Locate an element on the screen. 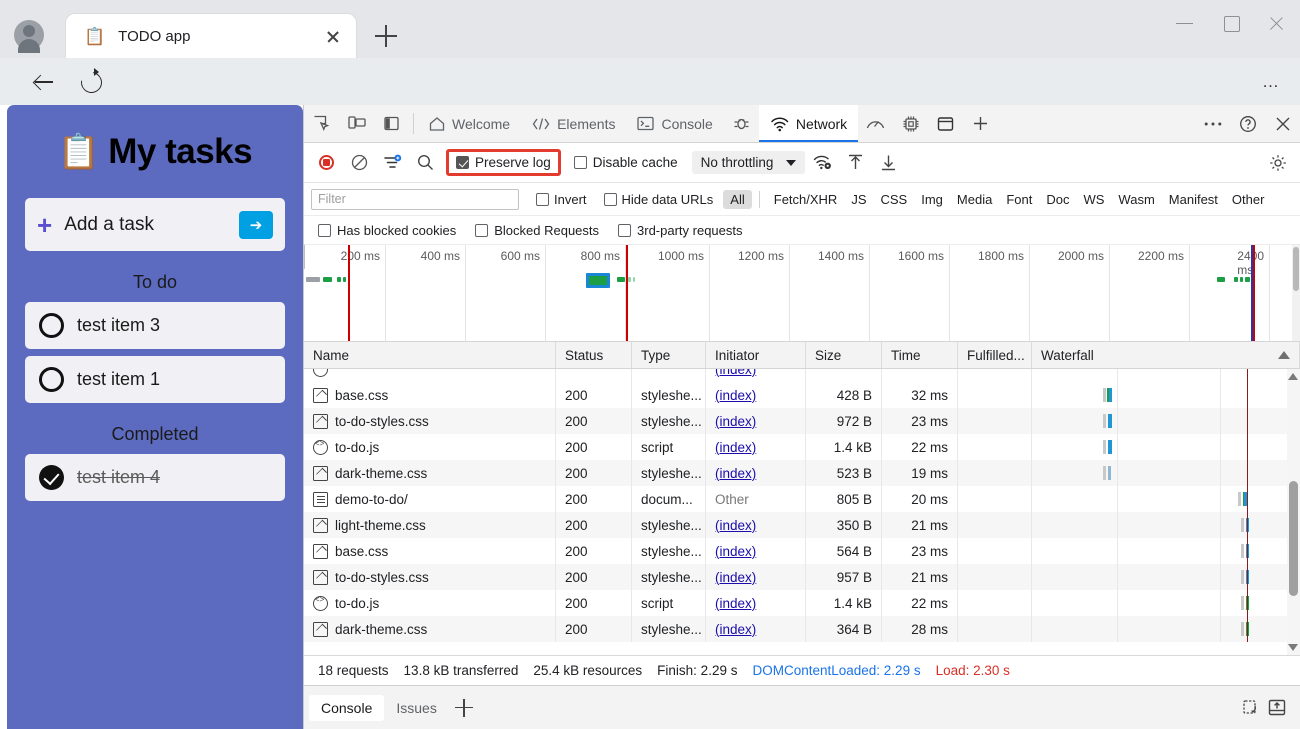 This screenshot has width=1300, height=729. add-task-submit-button: ➔ is located at coordinates (256, 224).